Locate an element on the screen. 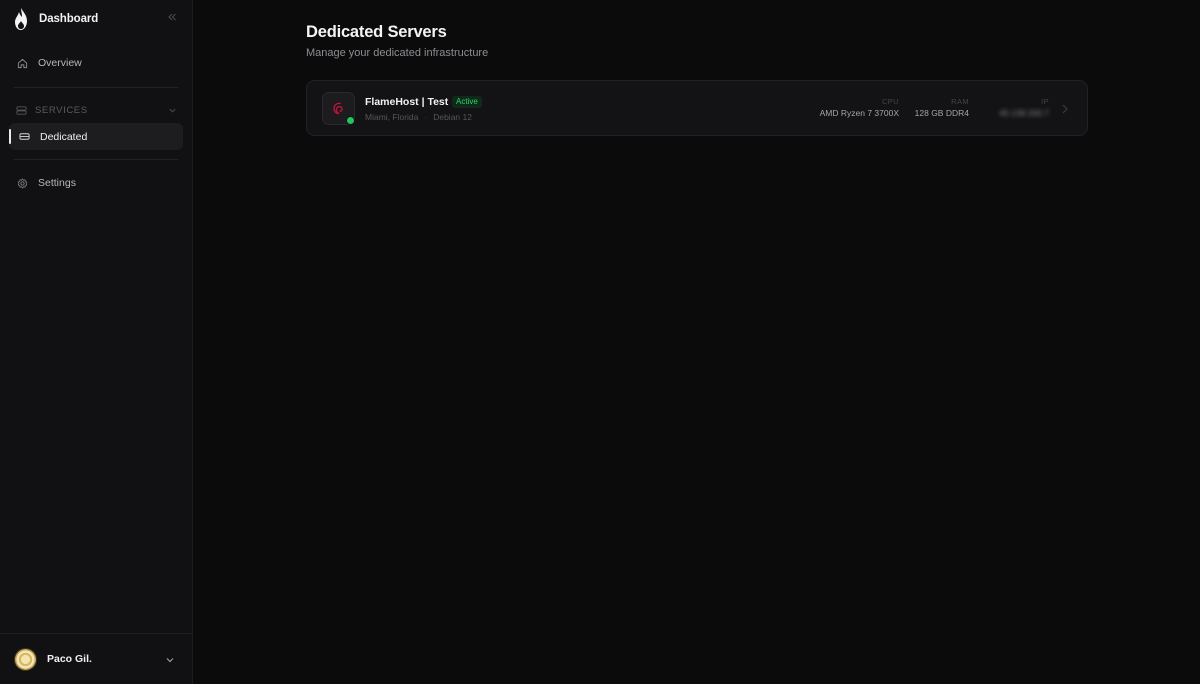 This screenshot has height=684, width=1200. ram-label: RAM is located at coordinates (960, 101).